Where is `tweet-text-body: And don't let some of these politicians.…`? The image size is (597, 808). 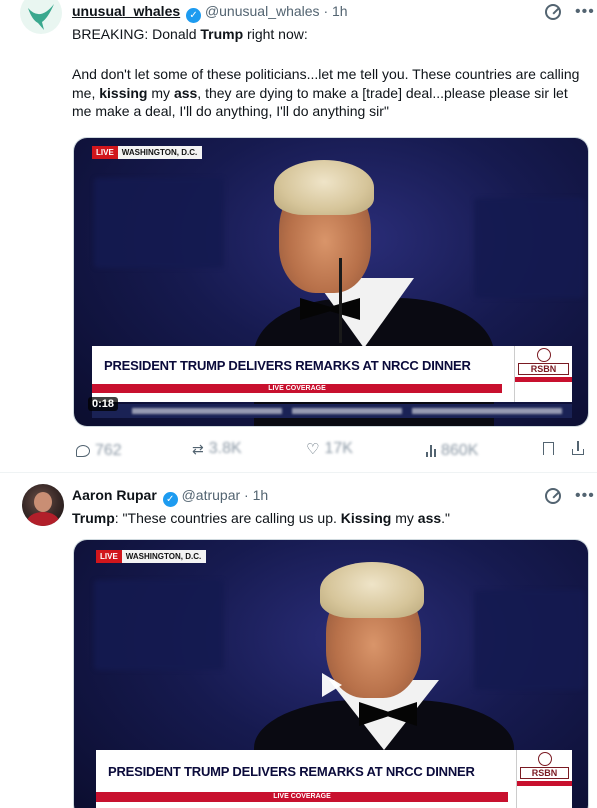
tweet-text-body: And don't let some of these politicians.… is located at coordinates (331, 93).